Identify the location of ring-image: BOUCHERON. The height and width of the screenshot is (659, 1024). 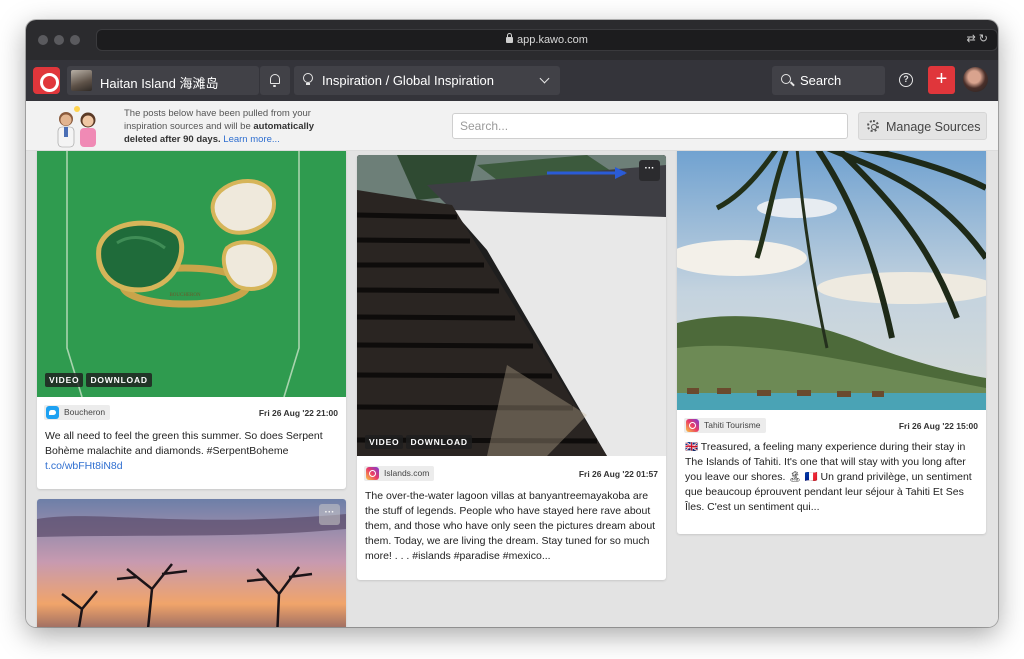
(191, 274).